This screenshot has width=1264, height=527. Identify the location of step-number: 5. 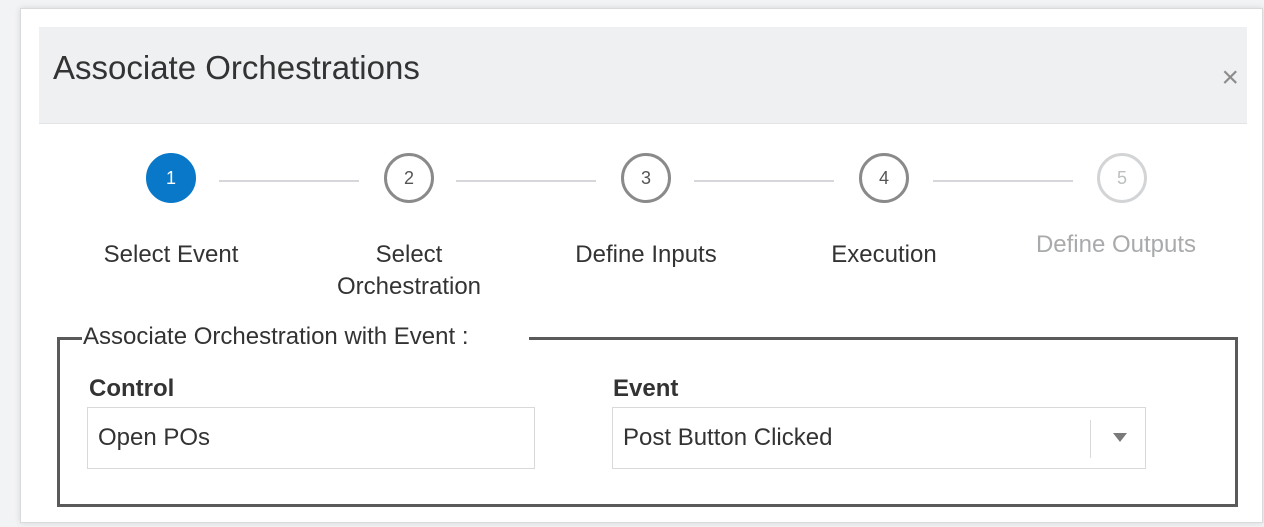
(1121, 177).